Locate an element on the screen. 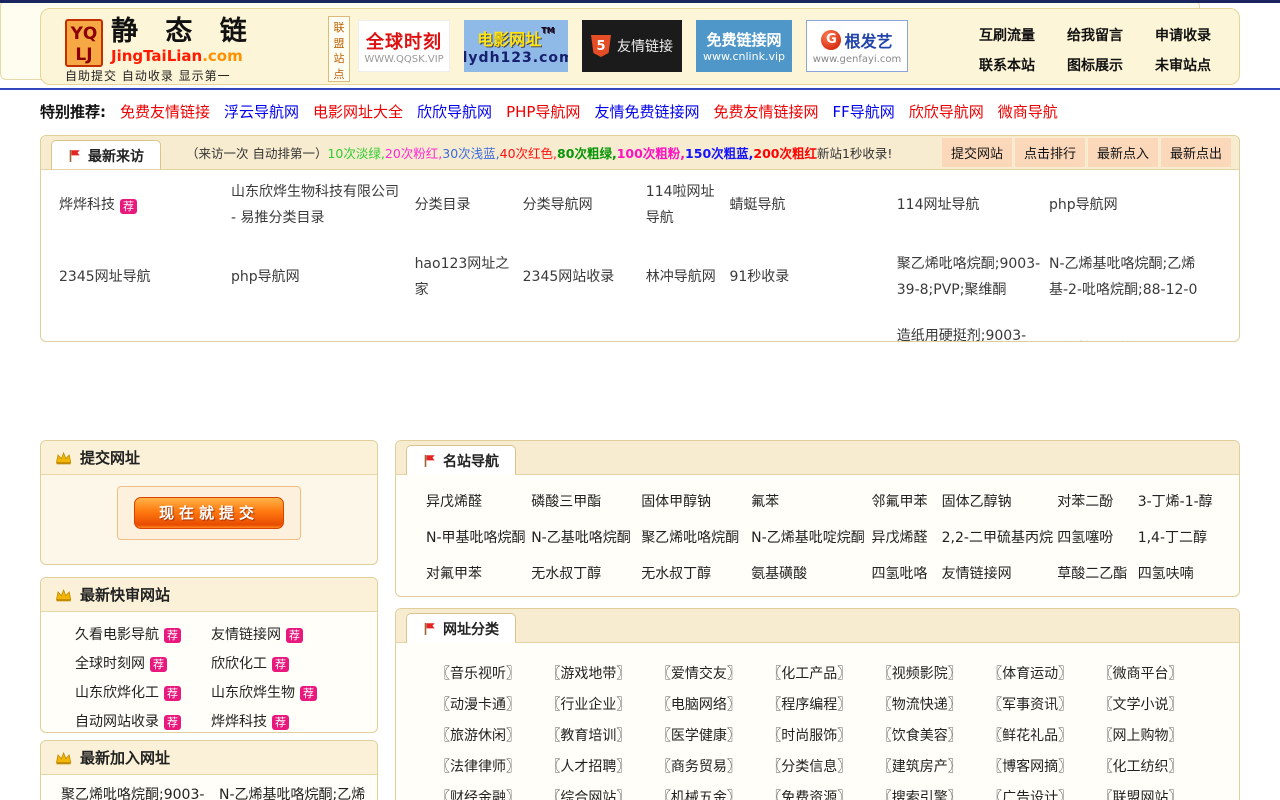  recommend-link: PHP导航网 is located at coordinates (543, 111).